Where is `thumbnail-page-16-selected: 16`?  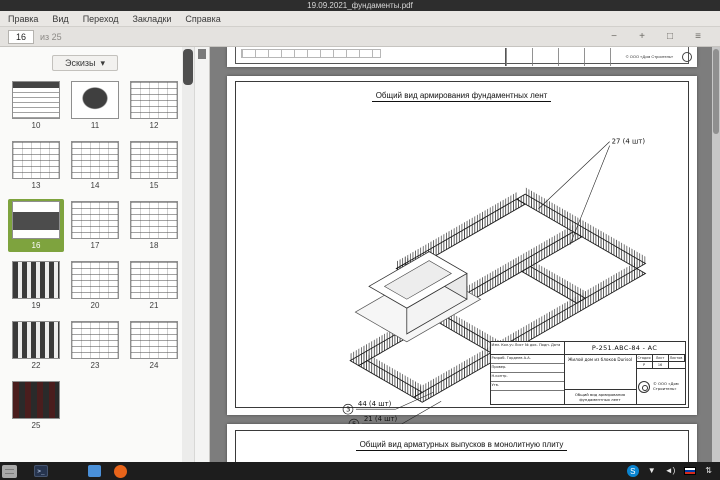 thumbnail-page-16-selected: 16 is located at coordinates (36, 225).